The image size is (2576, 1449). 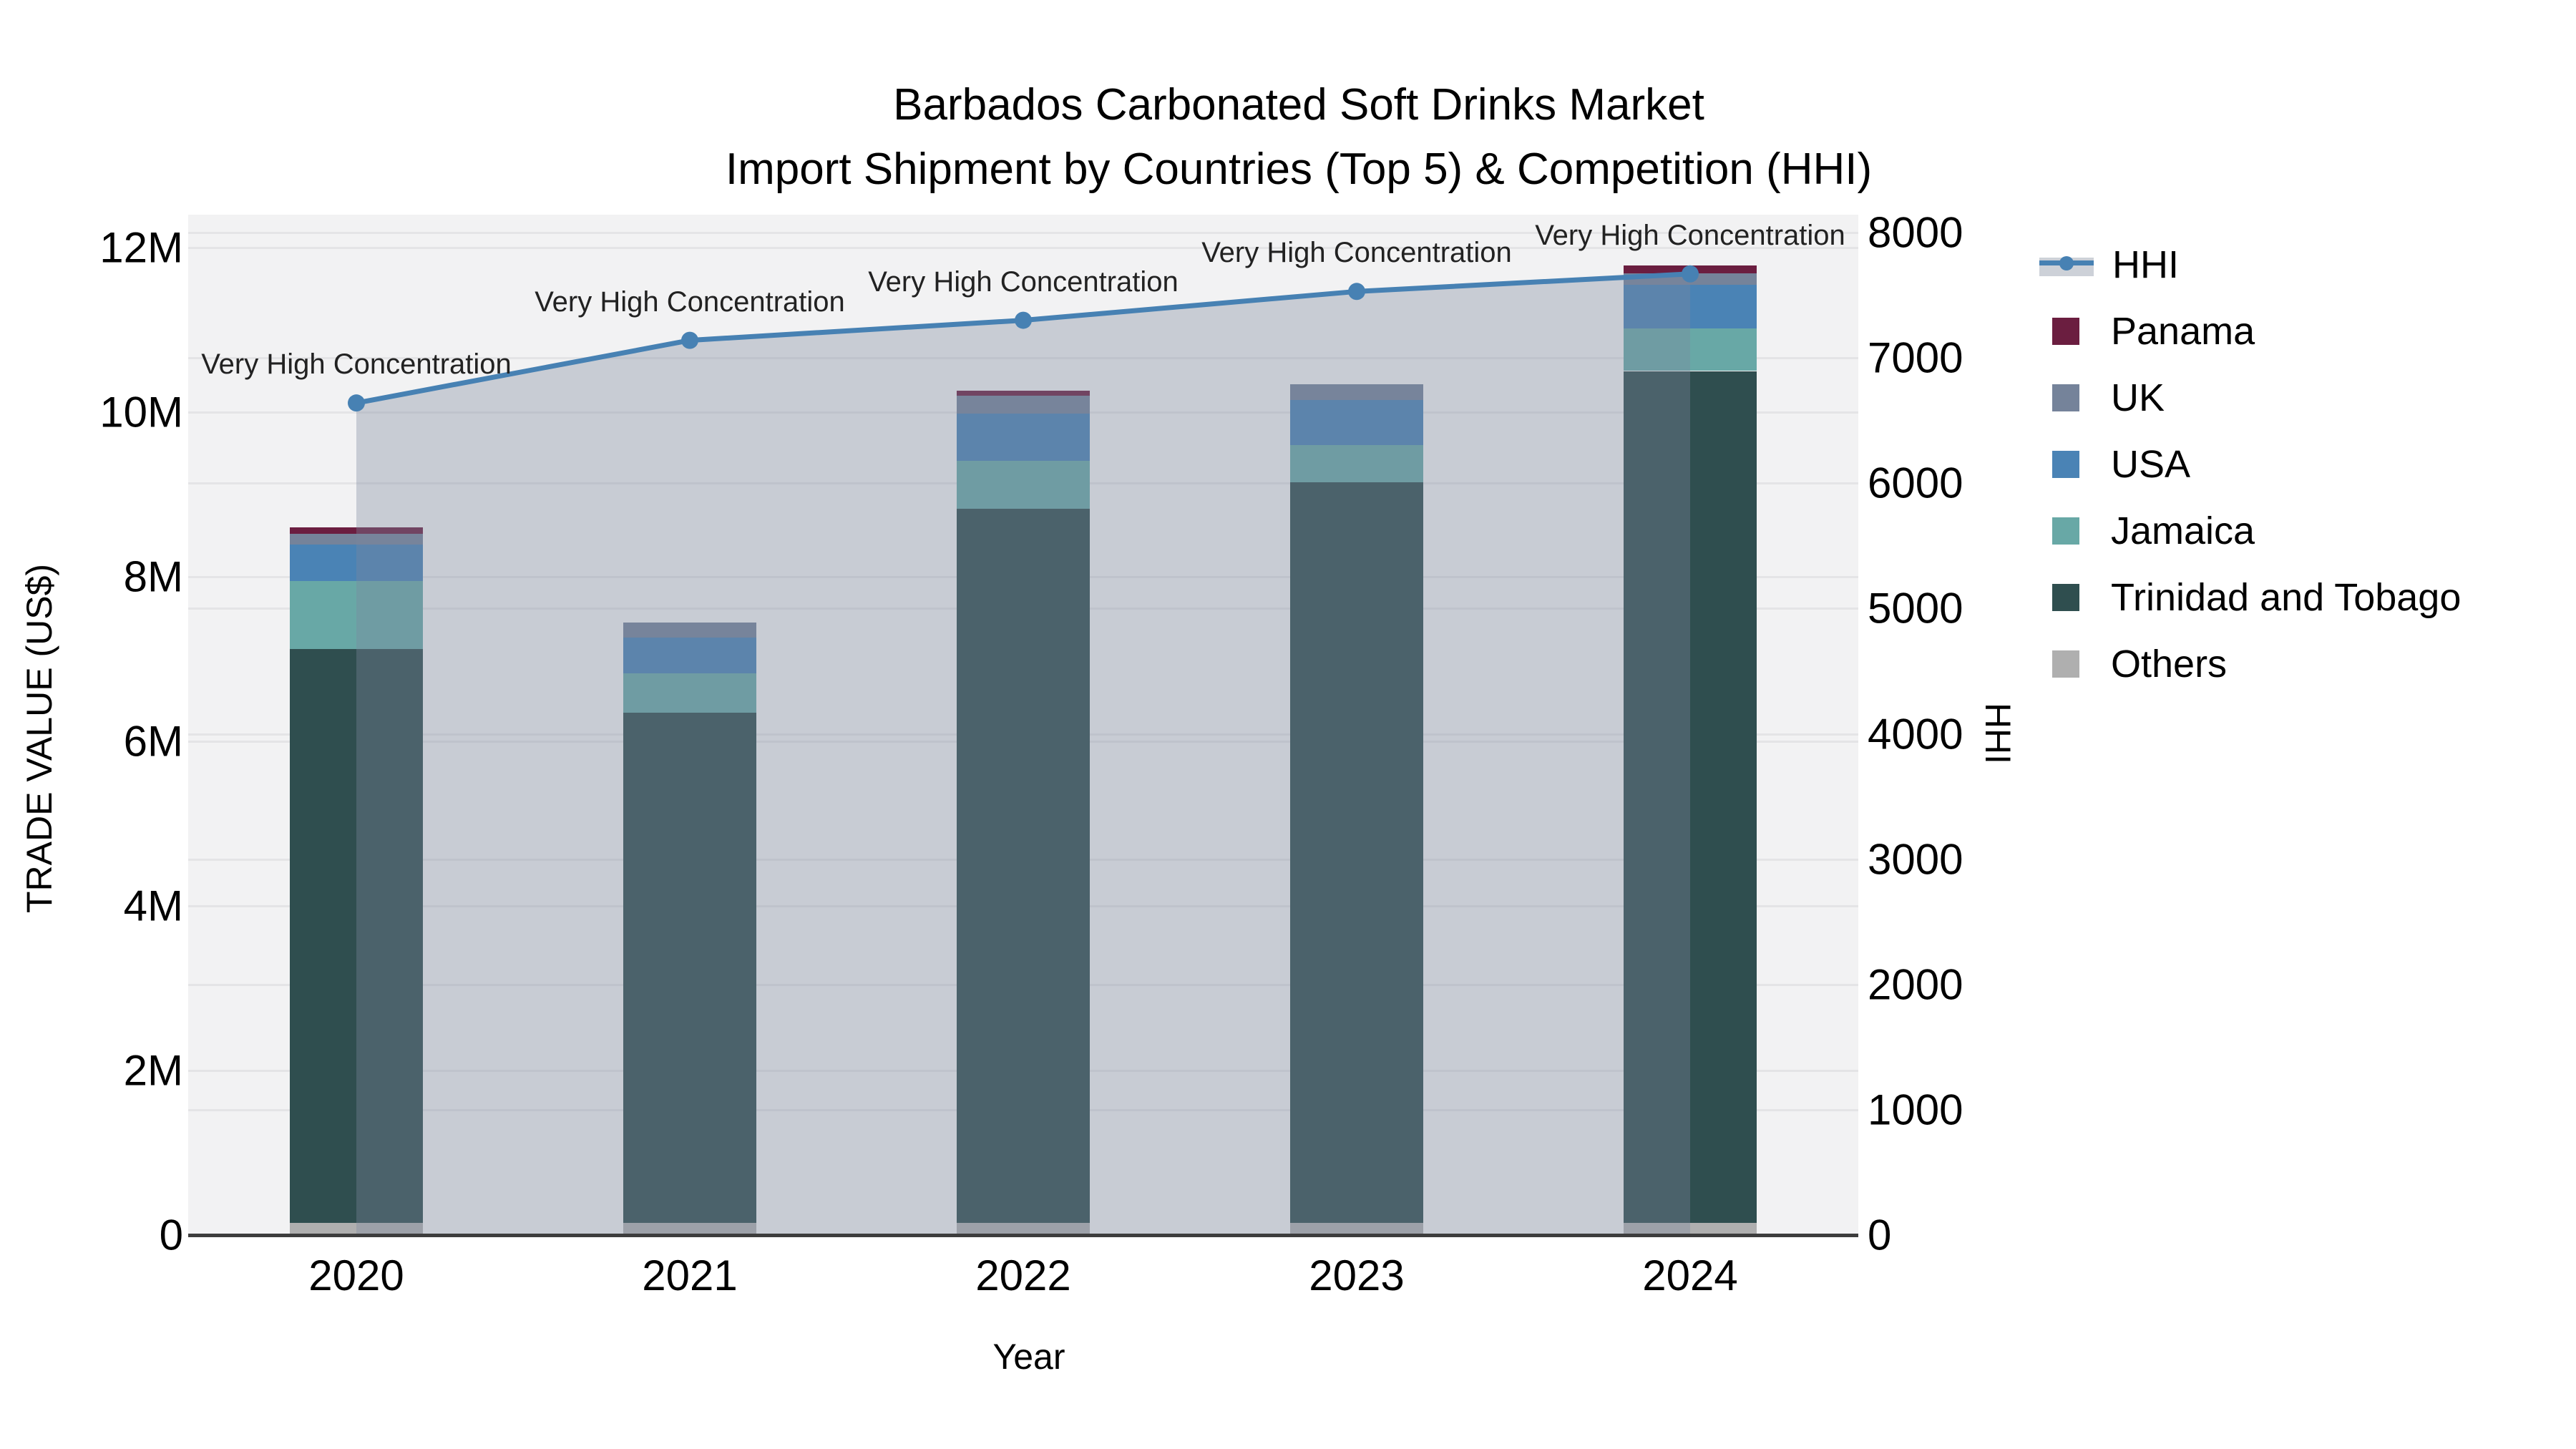 What do you see at coordinates (1690, 1275) in the screenshot?
I see `x-tick-2024: 2024` at bounding box center [1690, 1275].